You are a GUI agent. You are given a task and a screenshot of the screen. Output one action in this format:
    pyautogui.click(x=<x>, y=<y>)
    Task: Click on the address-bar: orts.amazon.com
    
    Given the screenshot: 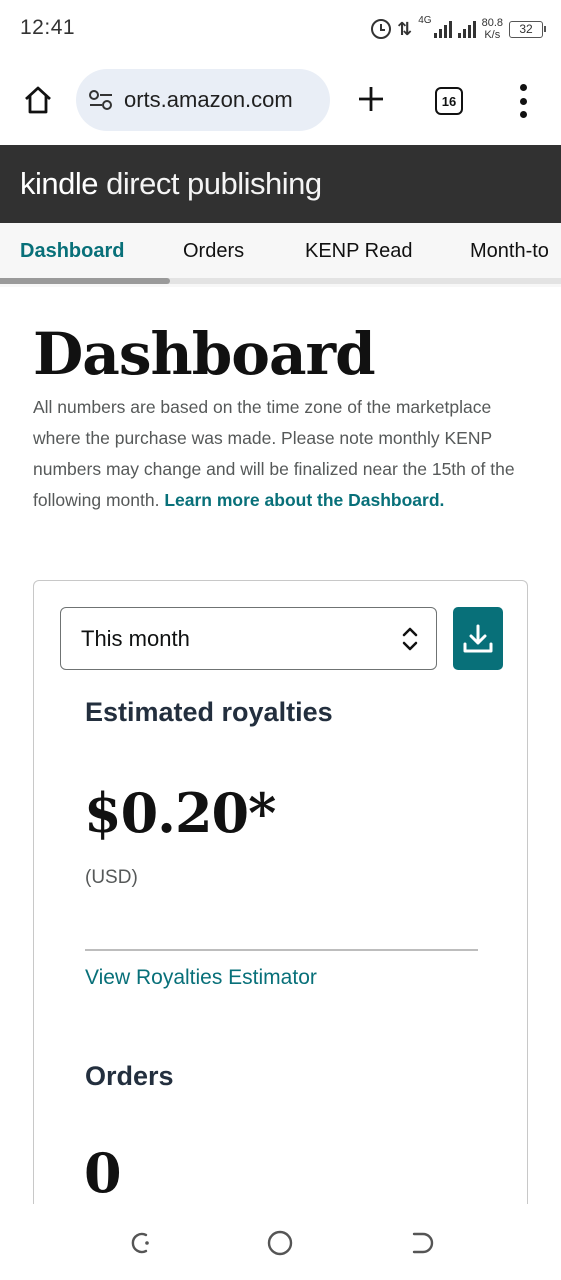 What is the action you would take?
    pyautogui.click(x=203, y=100)
    